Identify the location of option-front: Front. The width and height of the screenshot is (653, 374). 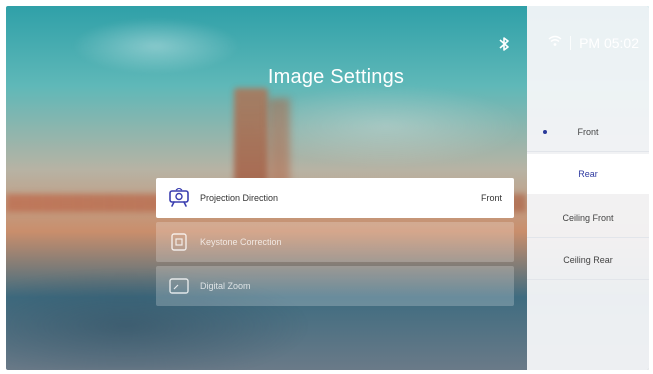
(588, 132).